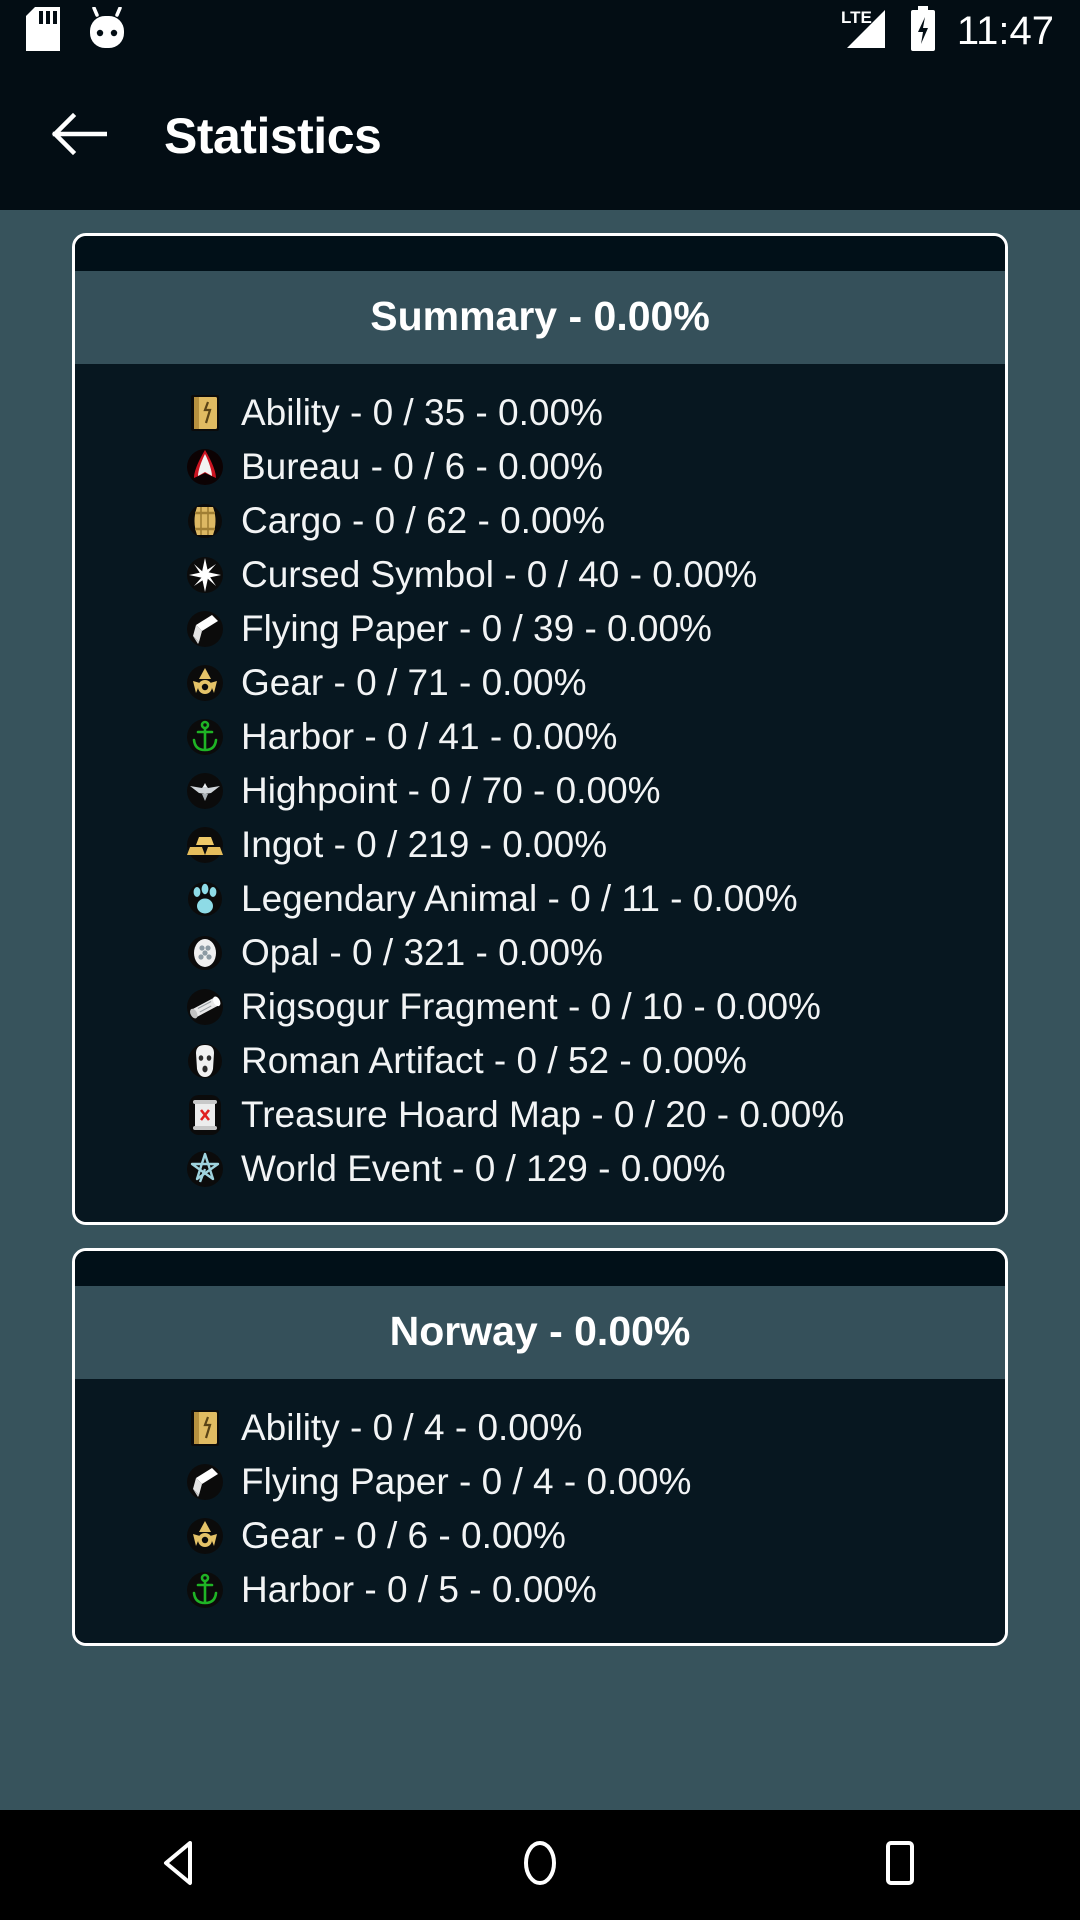  Describe the element at coordinates (412, 1428) in the screenshot. I see `list-item-label: Ability - 0 / 4 - 0.00%` at that location.